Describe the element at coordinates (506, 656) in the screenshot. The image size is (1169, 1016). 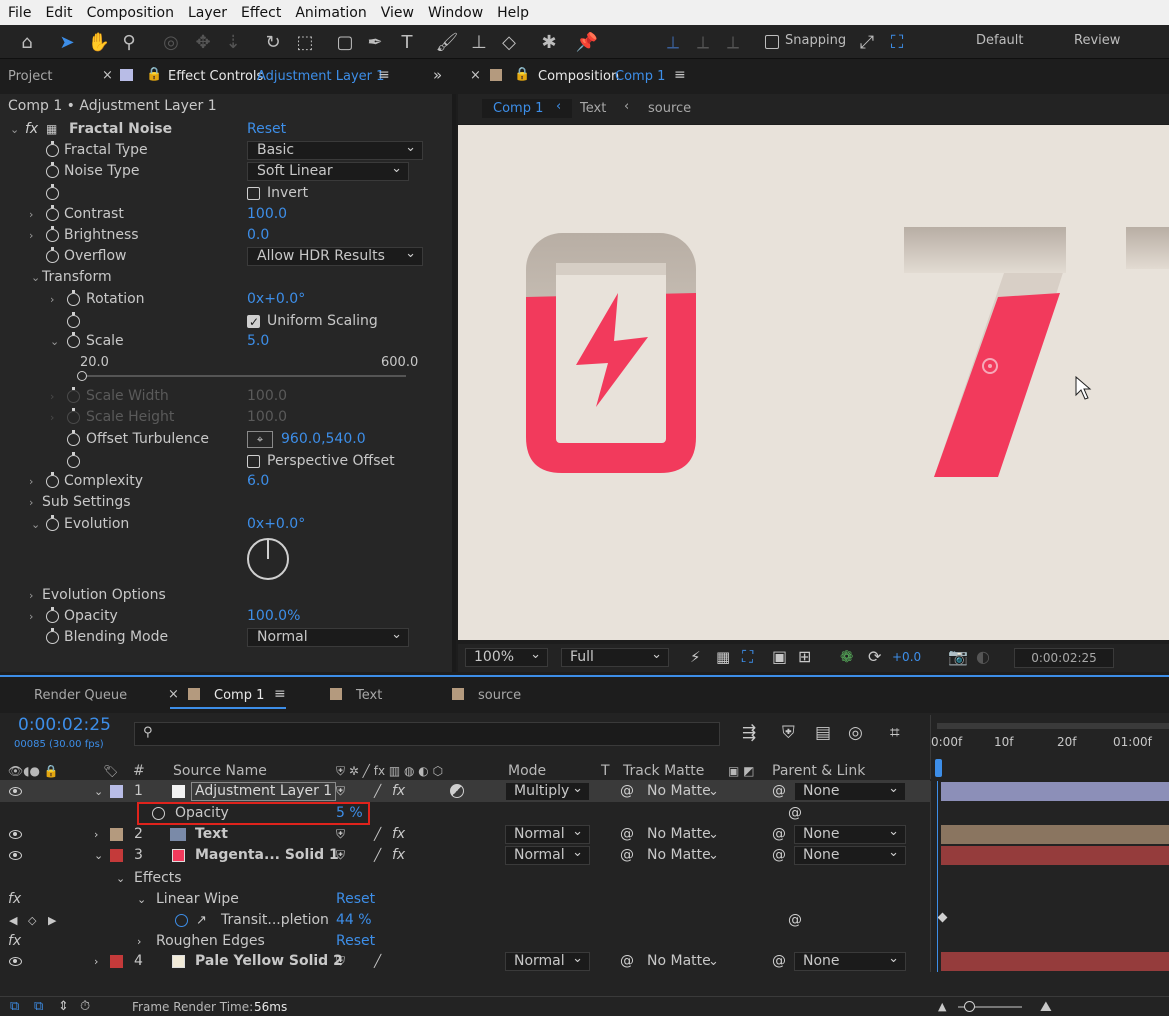
I see `zoom-dropdown: 100%` at that location.